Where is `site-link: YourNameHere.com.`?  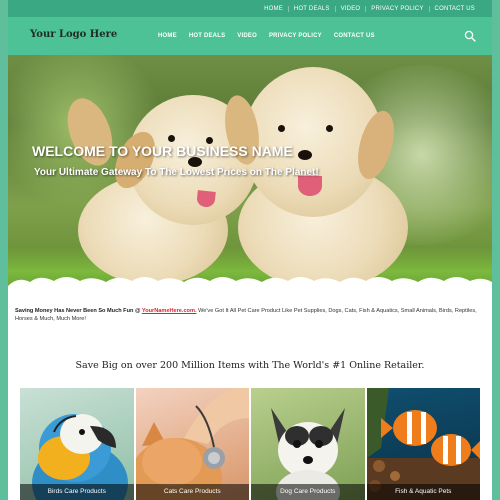
site-link: YourNameHere.com. is located at coordinates (169, 311).